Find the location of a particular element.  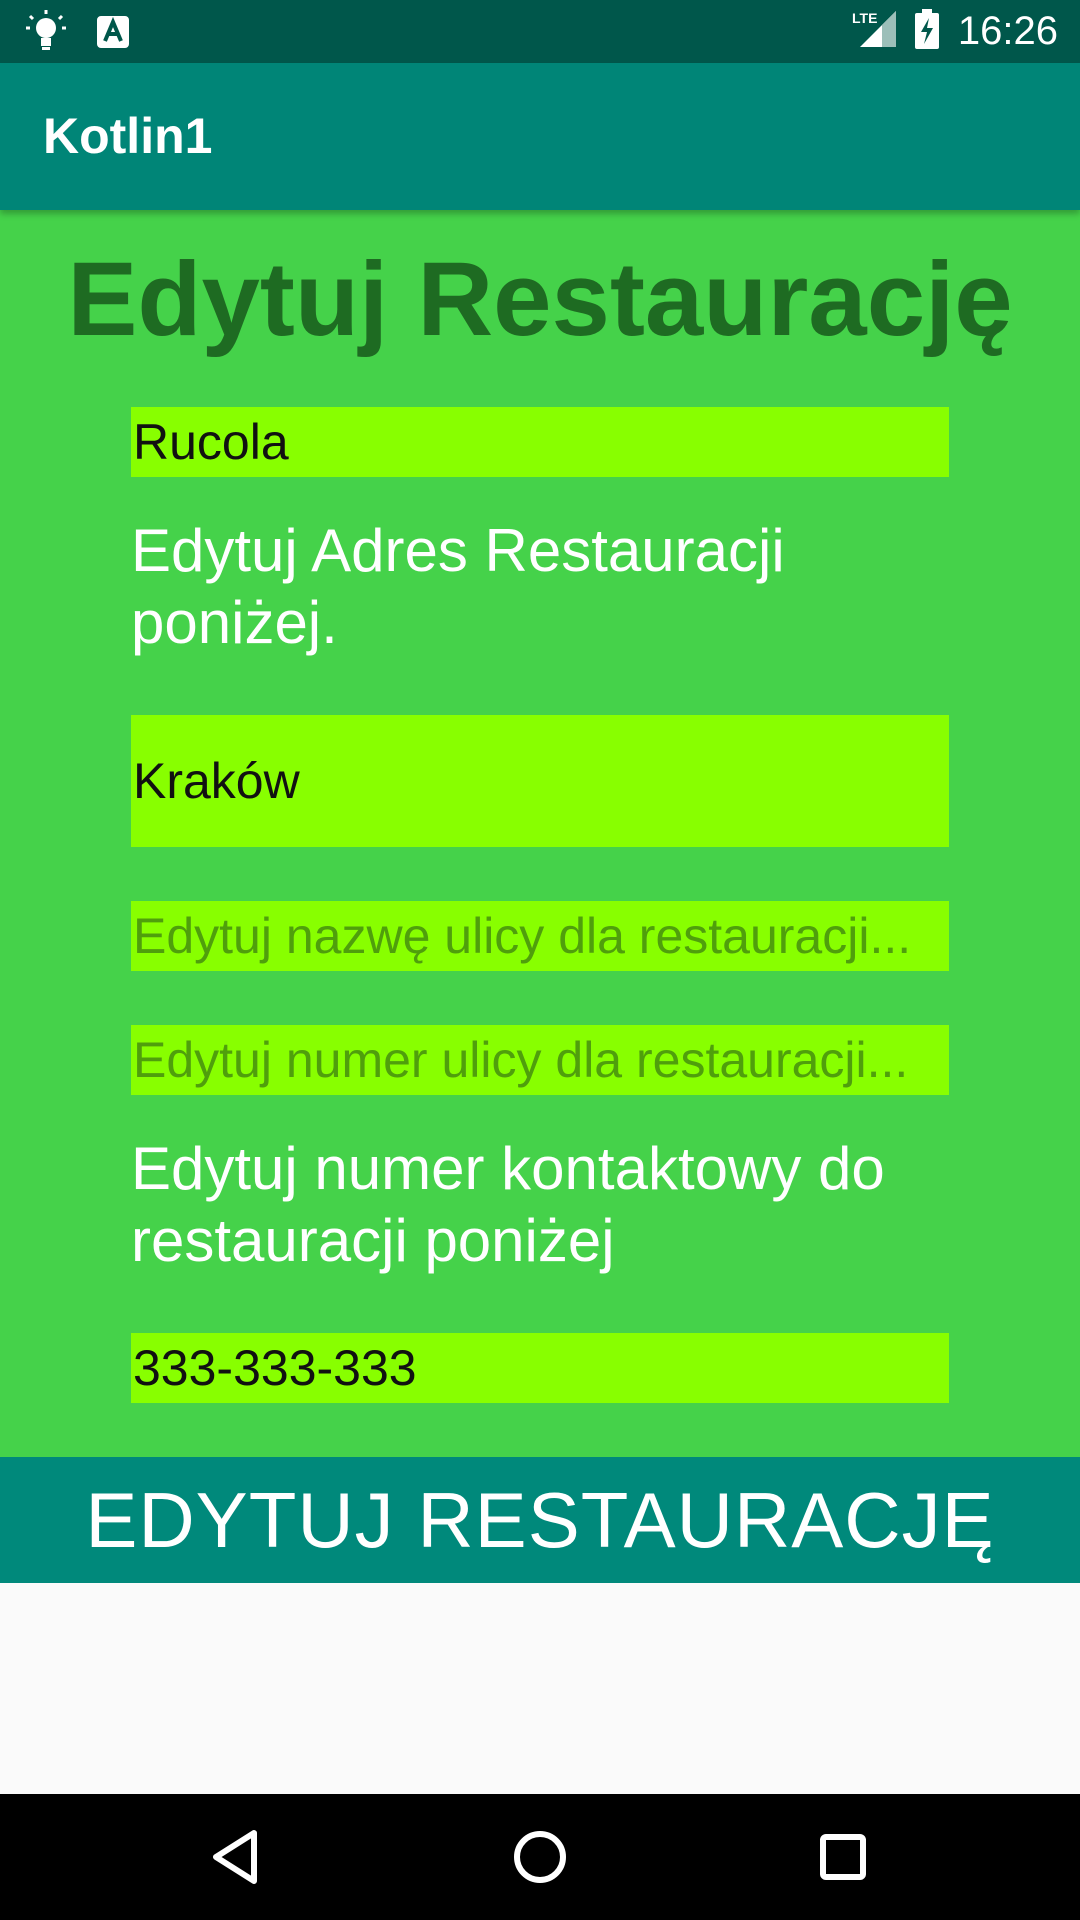

navigation-bar is located at coordinates (540, 1857).